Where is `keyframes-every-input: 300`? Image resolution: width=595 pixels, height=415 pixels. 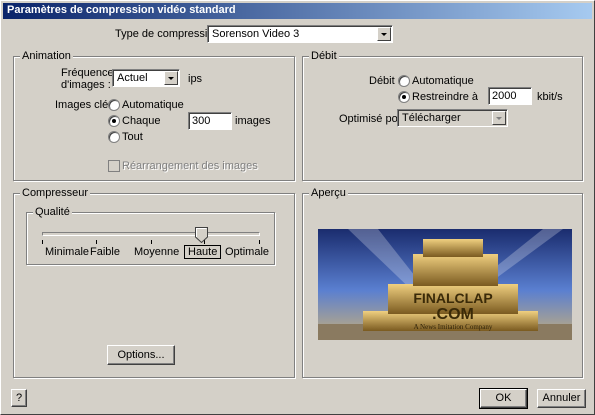 keyframes-every-input: 300 is located at coordinates (210, 121).